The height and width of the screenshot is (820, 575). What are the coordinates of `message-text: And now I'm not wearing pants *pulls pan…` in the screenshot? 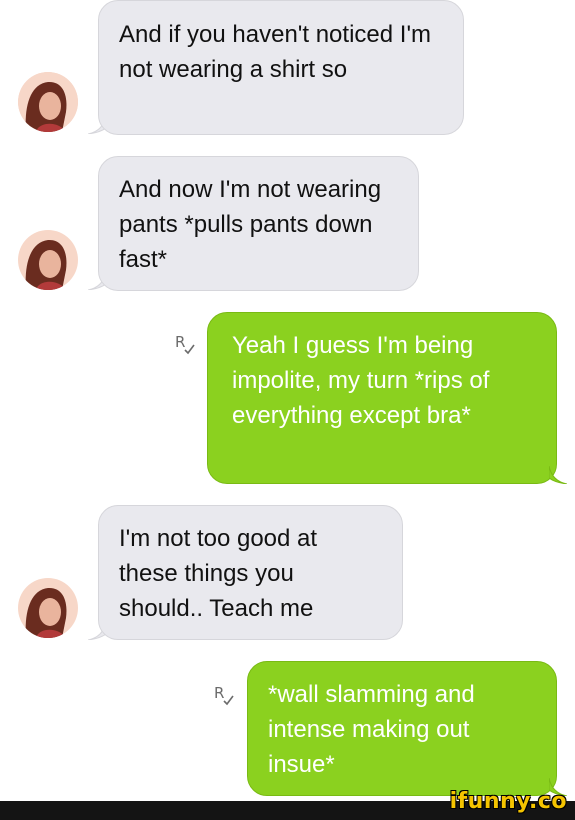 It's located at (250, 224).